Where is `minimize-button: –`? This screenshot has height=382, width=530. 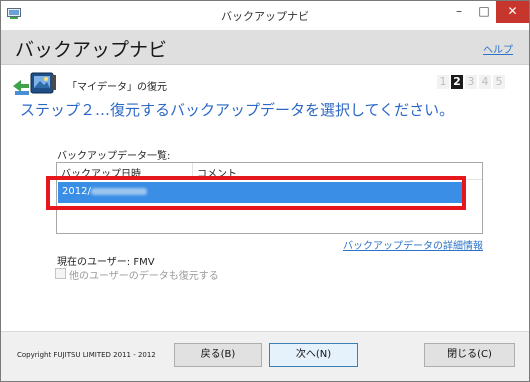 minimize-button: – is located at coordinates (459, 12).